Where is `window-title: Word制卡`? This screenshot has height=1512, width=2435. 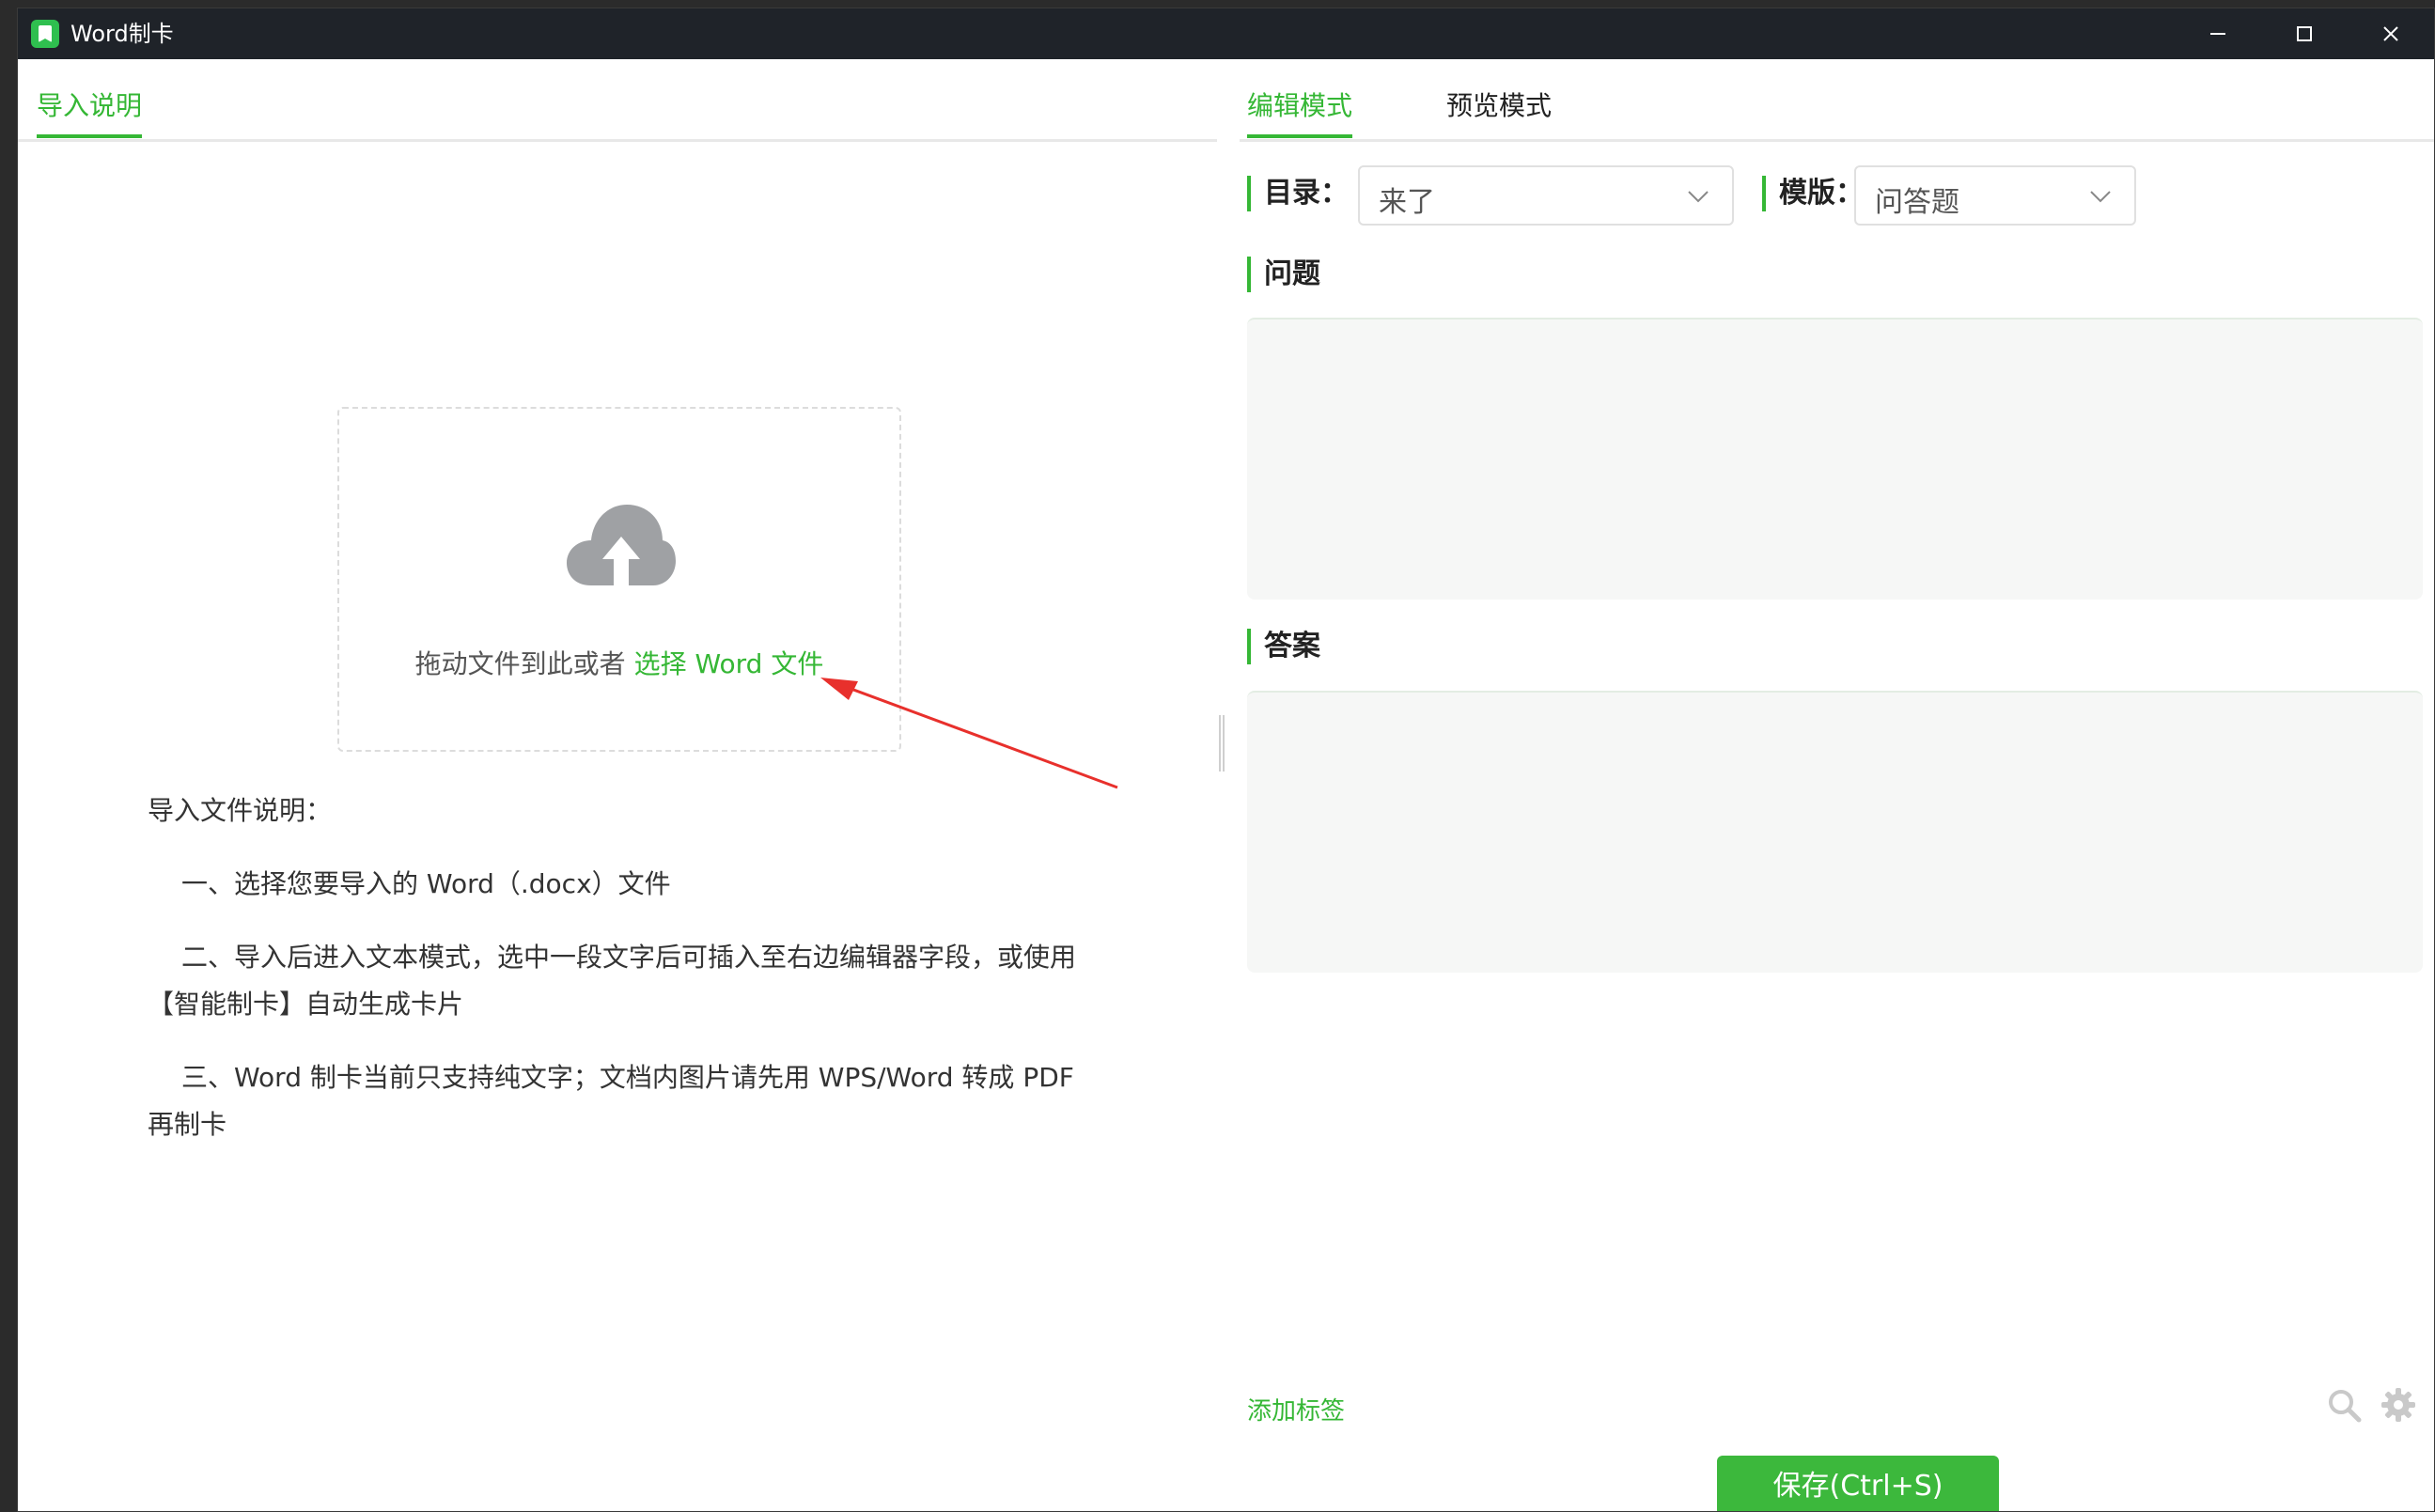 window-title: Word制卡 is located at coordinates (122, 34).